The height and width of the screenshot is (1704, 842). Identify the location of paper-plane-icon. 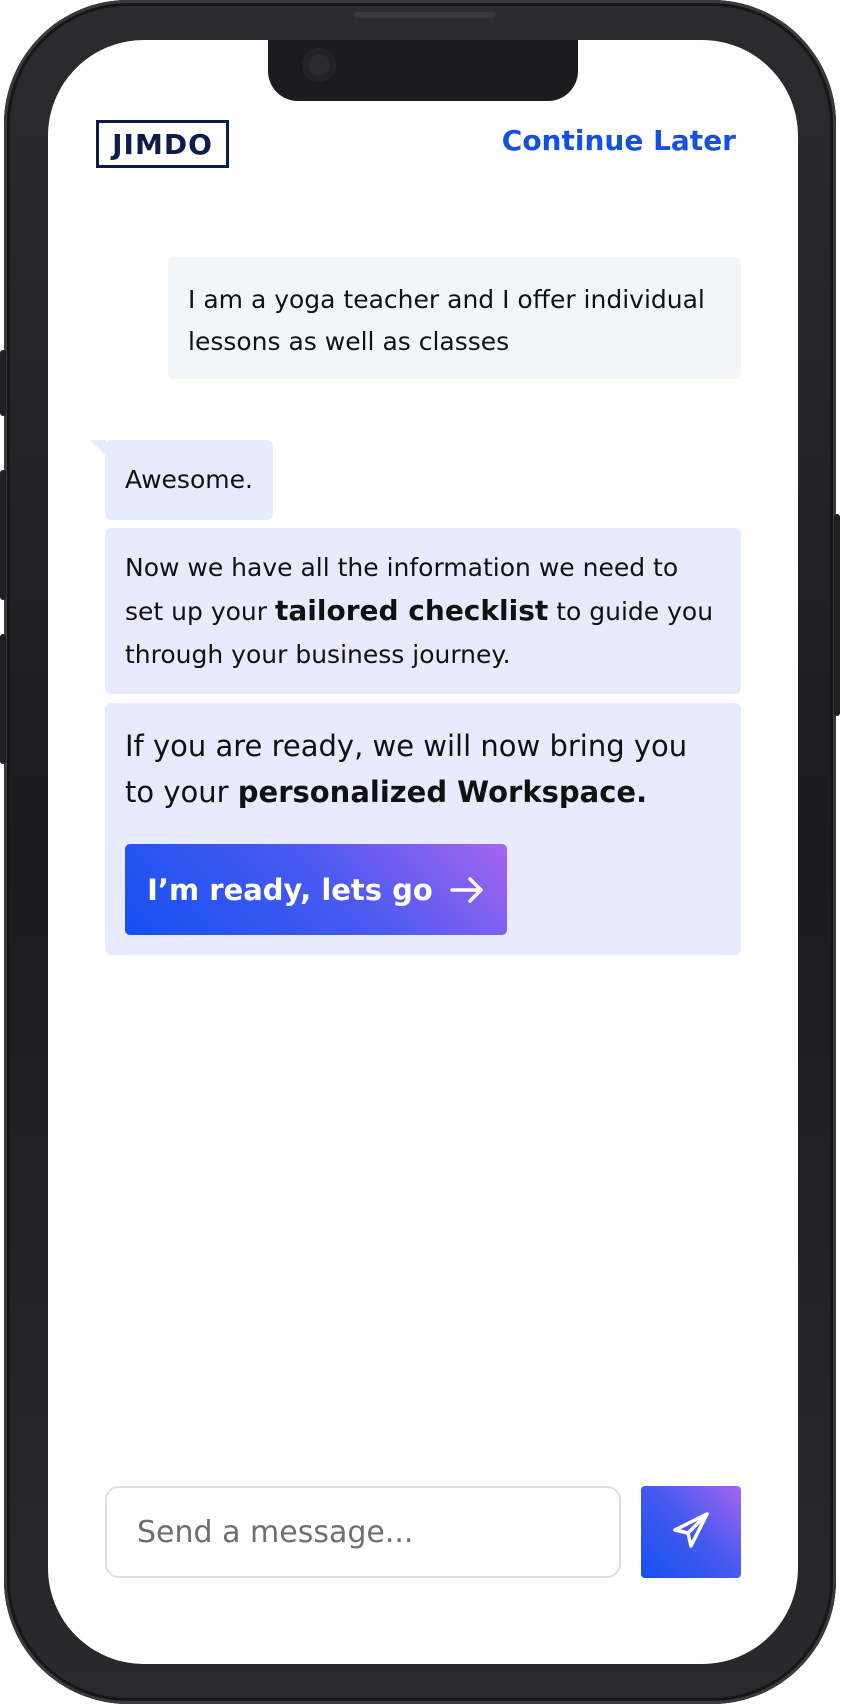
(691, 1532).